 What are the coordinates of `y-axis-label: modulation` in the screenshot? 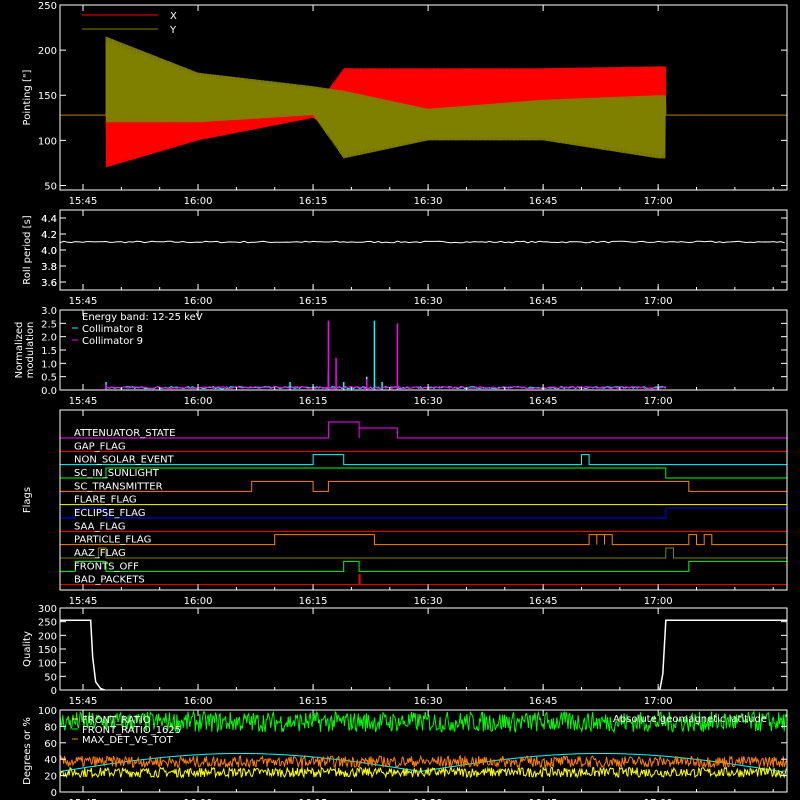 It's located at (30, 350).